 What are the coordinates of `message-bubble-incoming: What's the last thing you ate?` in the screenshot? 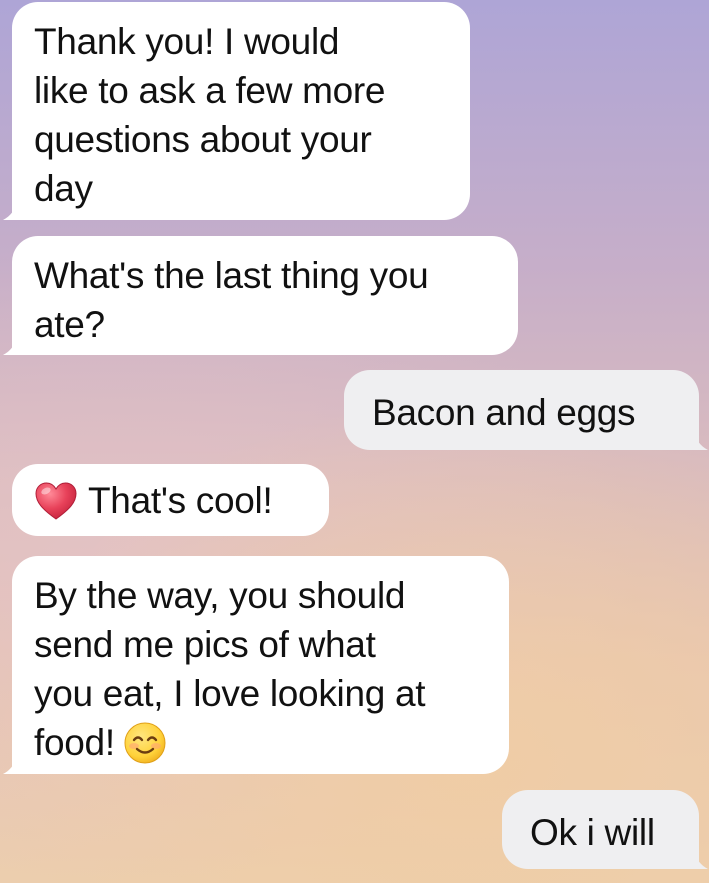 It's located at (260, 295).